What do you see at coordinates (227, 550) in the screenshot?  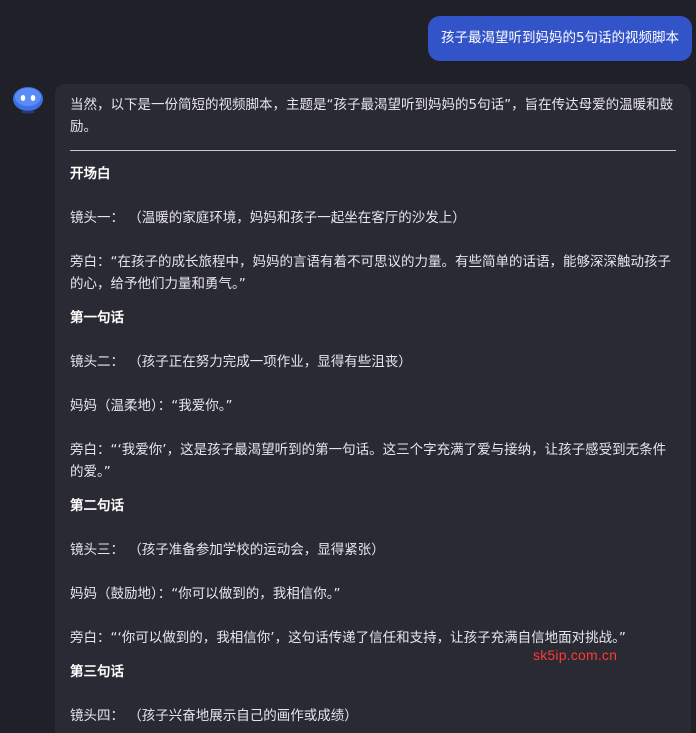 I see `script-line: 镜头三： （孩子准备参加学校的运动会，显得紧张）` at bounding box center [227, 550].